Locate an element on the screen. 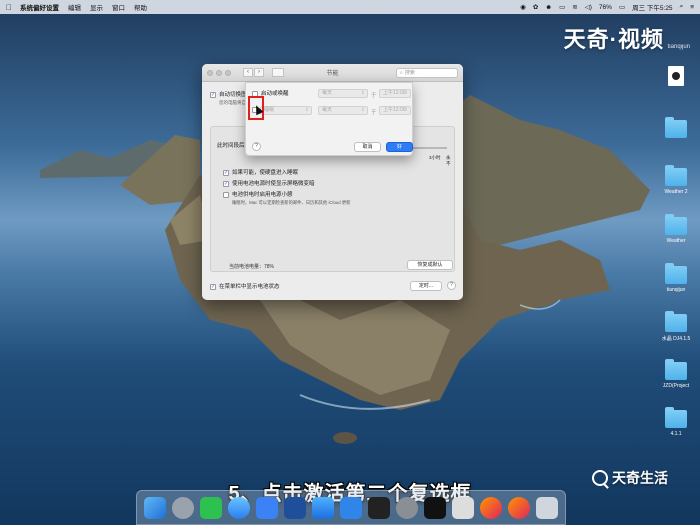 Image resolution: width=700 pixels, height=525 pixels. option-label: 电池供电时启用电源小憩 is located at coordinates (262, 195).